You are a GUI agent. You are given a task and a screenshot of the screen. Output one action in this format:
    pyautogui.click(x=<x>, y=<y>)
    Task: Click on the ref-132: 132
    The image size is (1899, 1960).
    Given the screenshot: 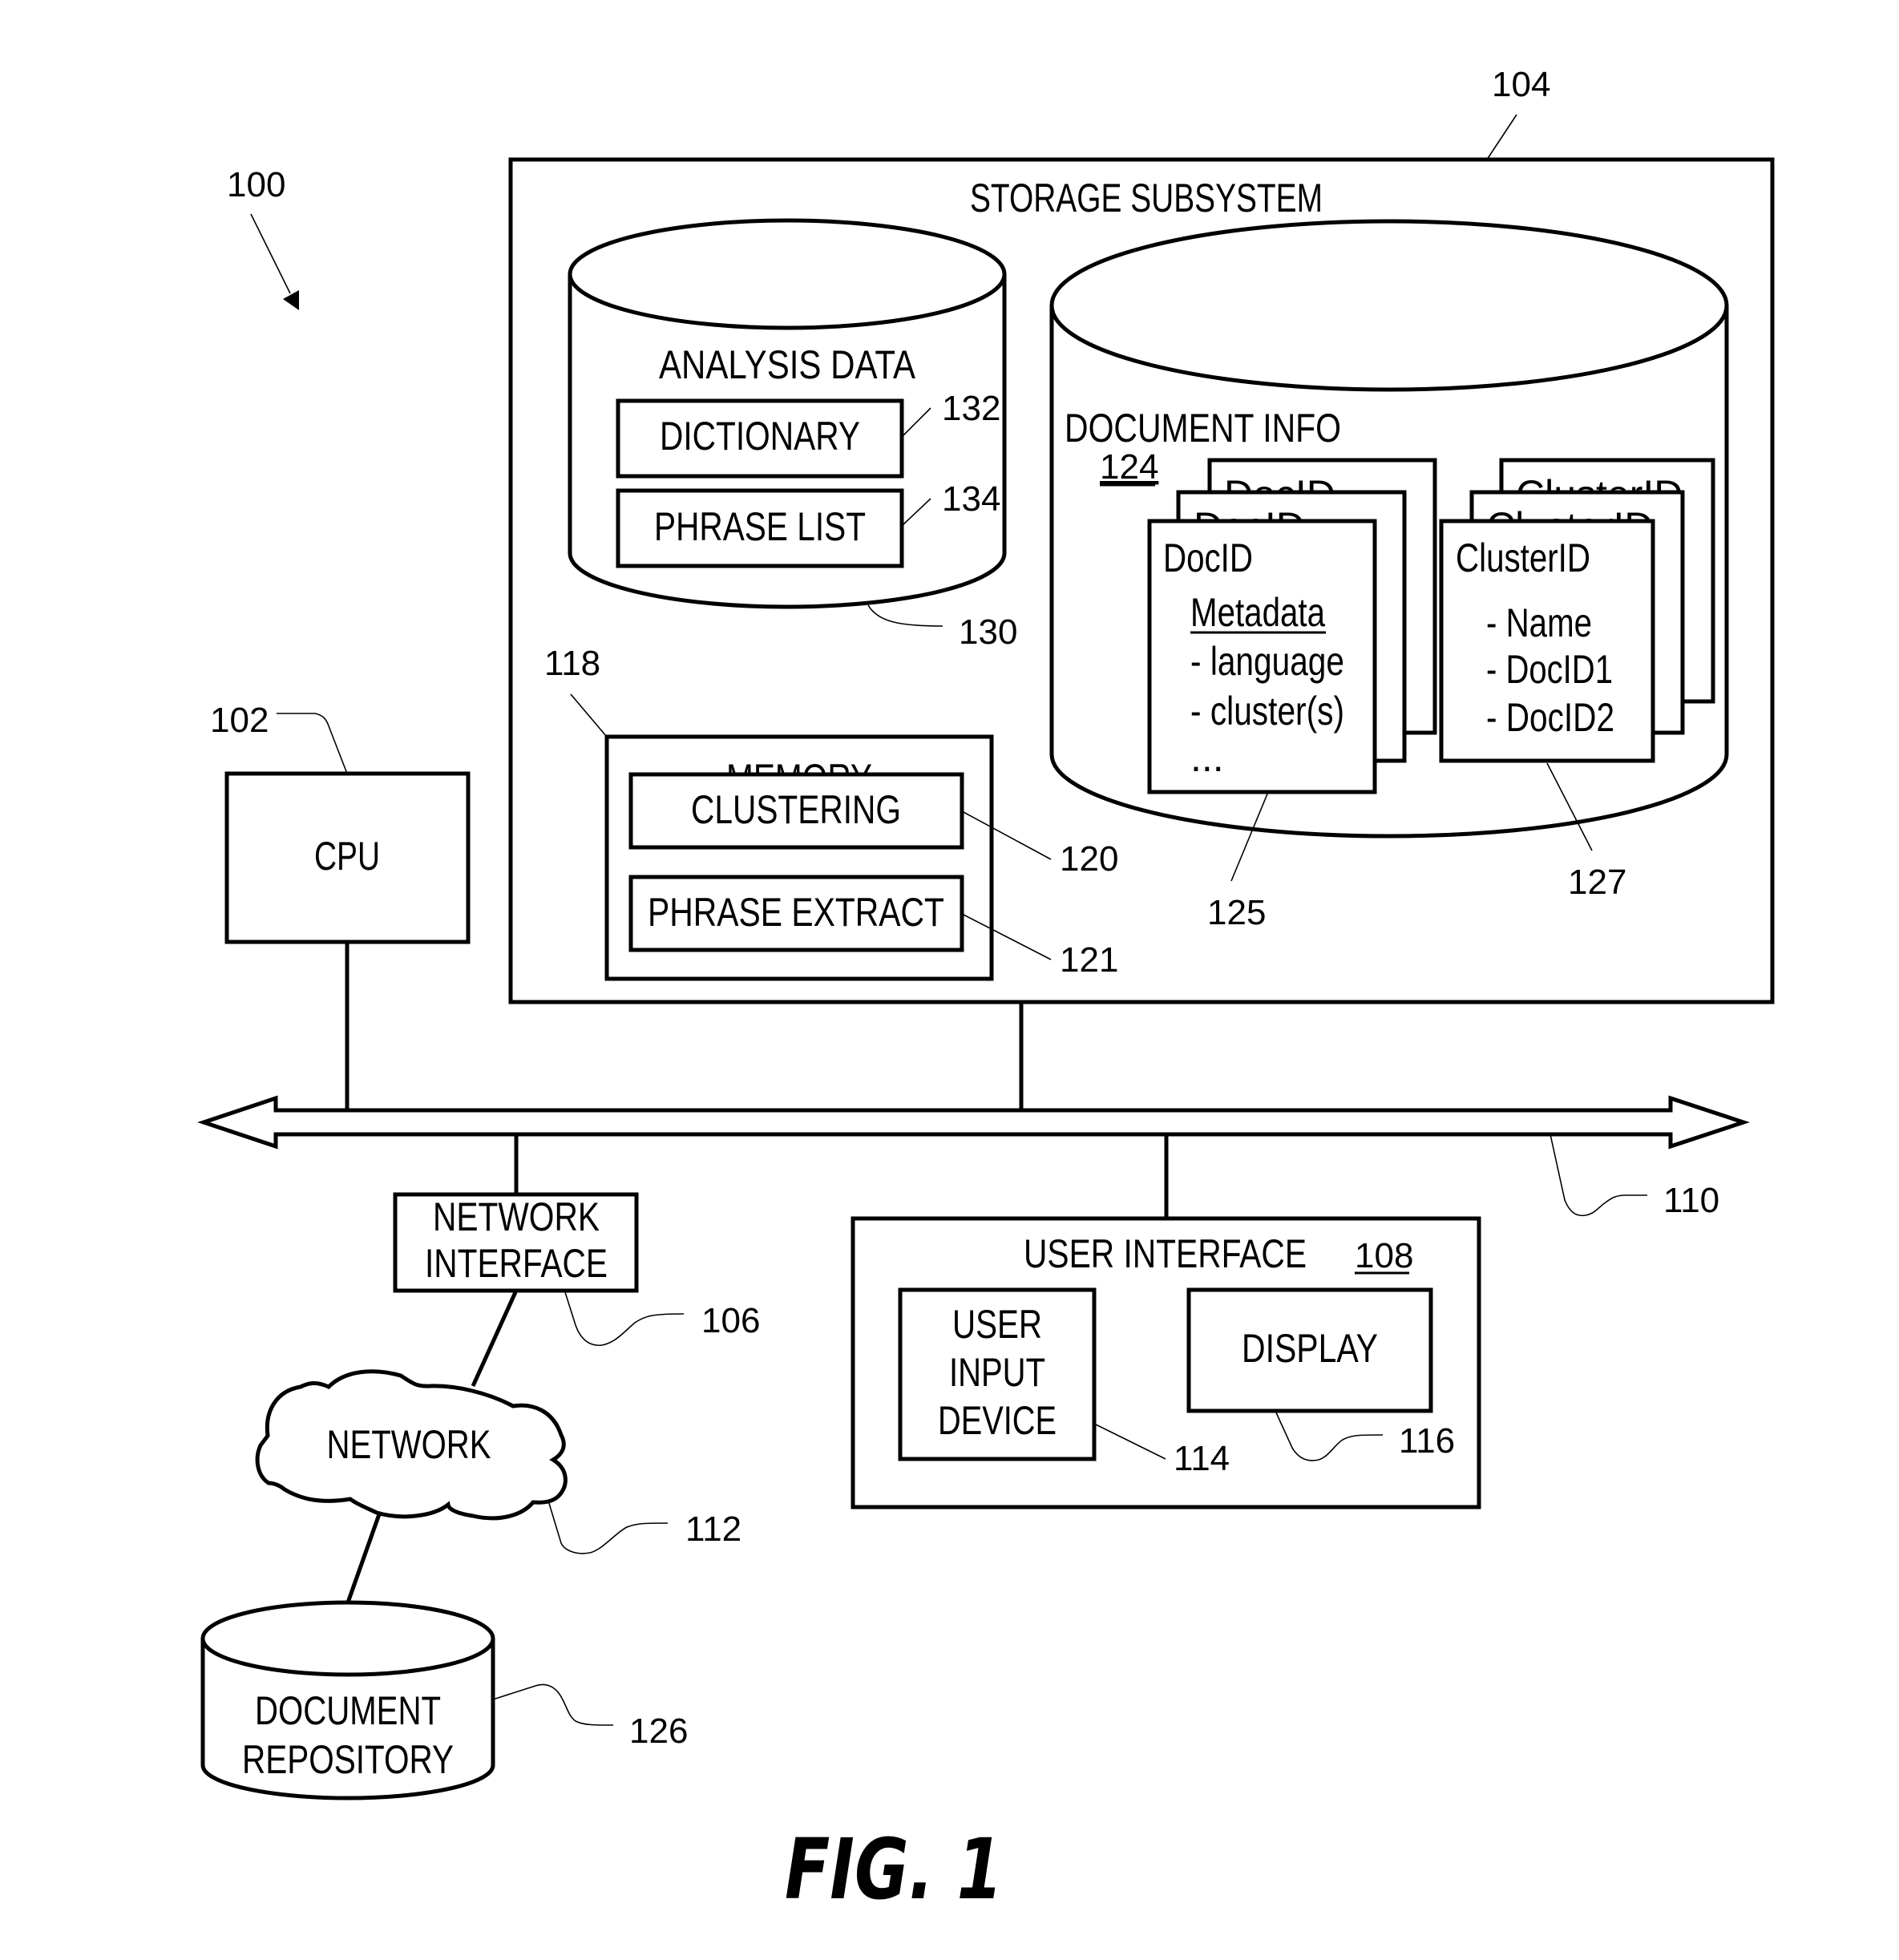 What is the action you would take?
    pyautogui.click(x=971, y=408)
    